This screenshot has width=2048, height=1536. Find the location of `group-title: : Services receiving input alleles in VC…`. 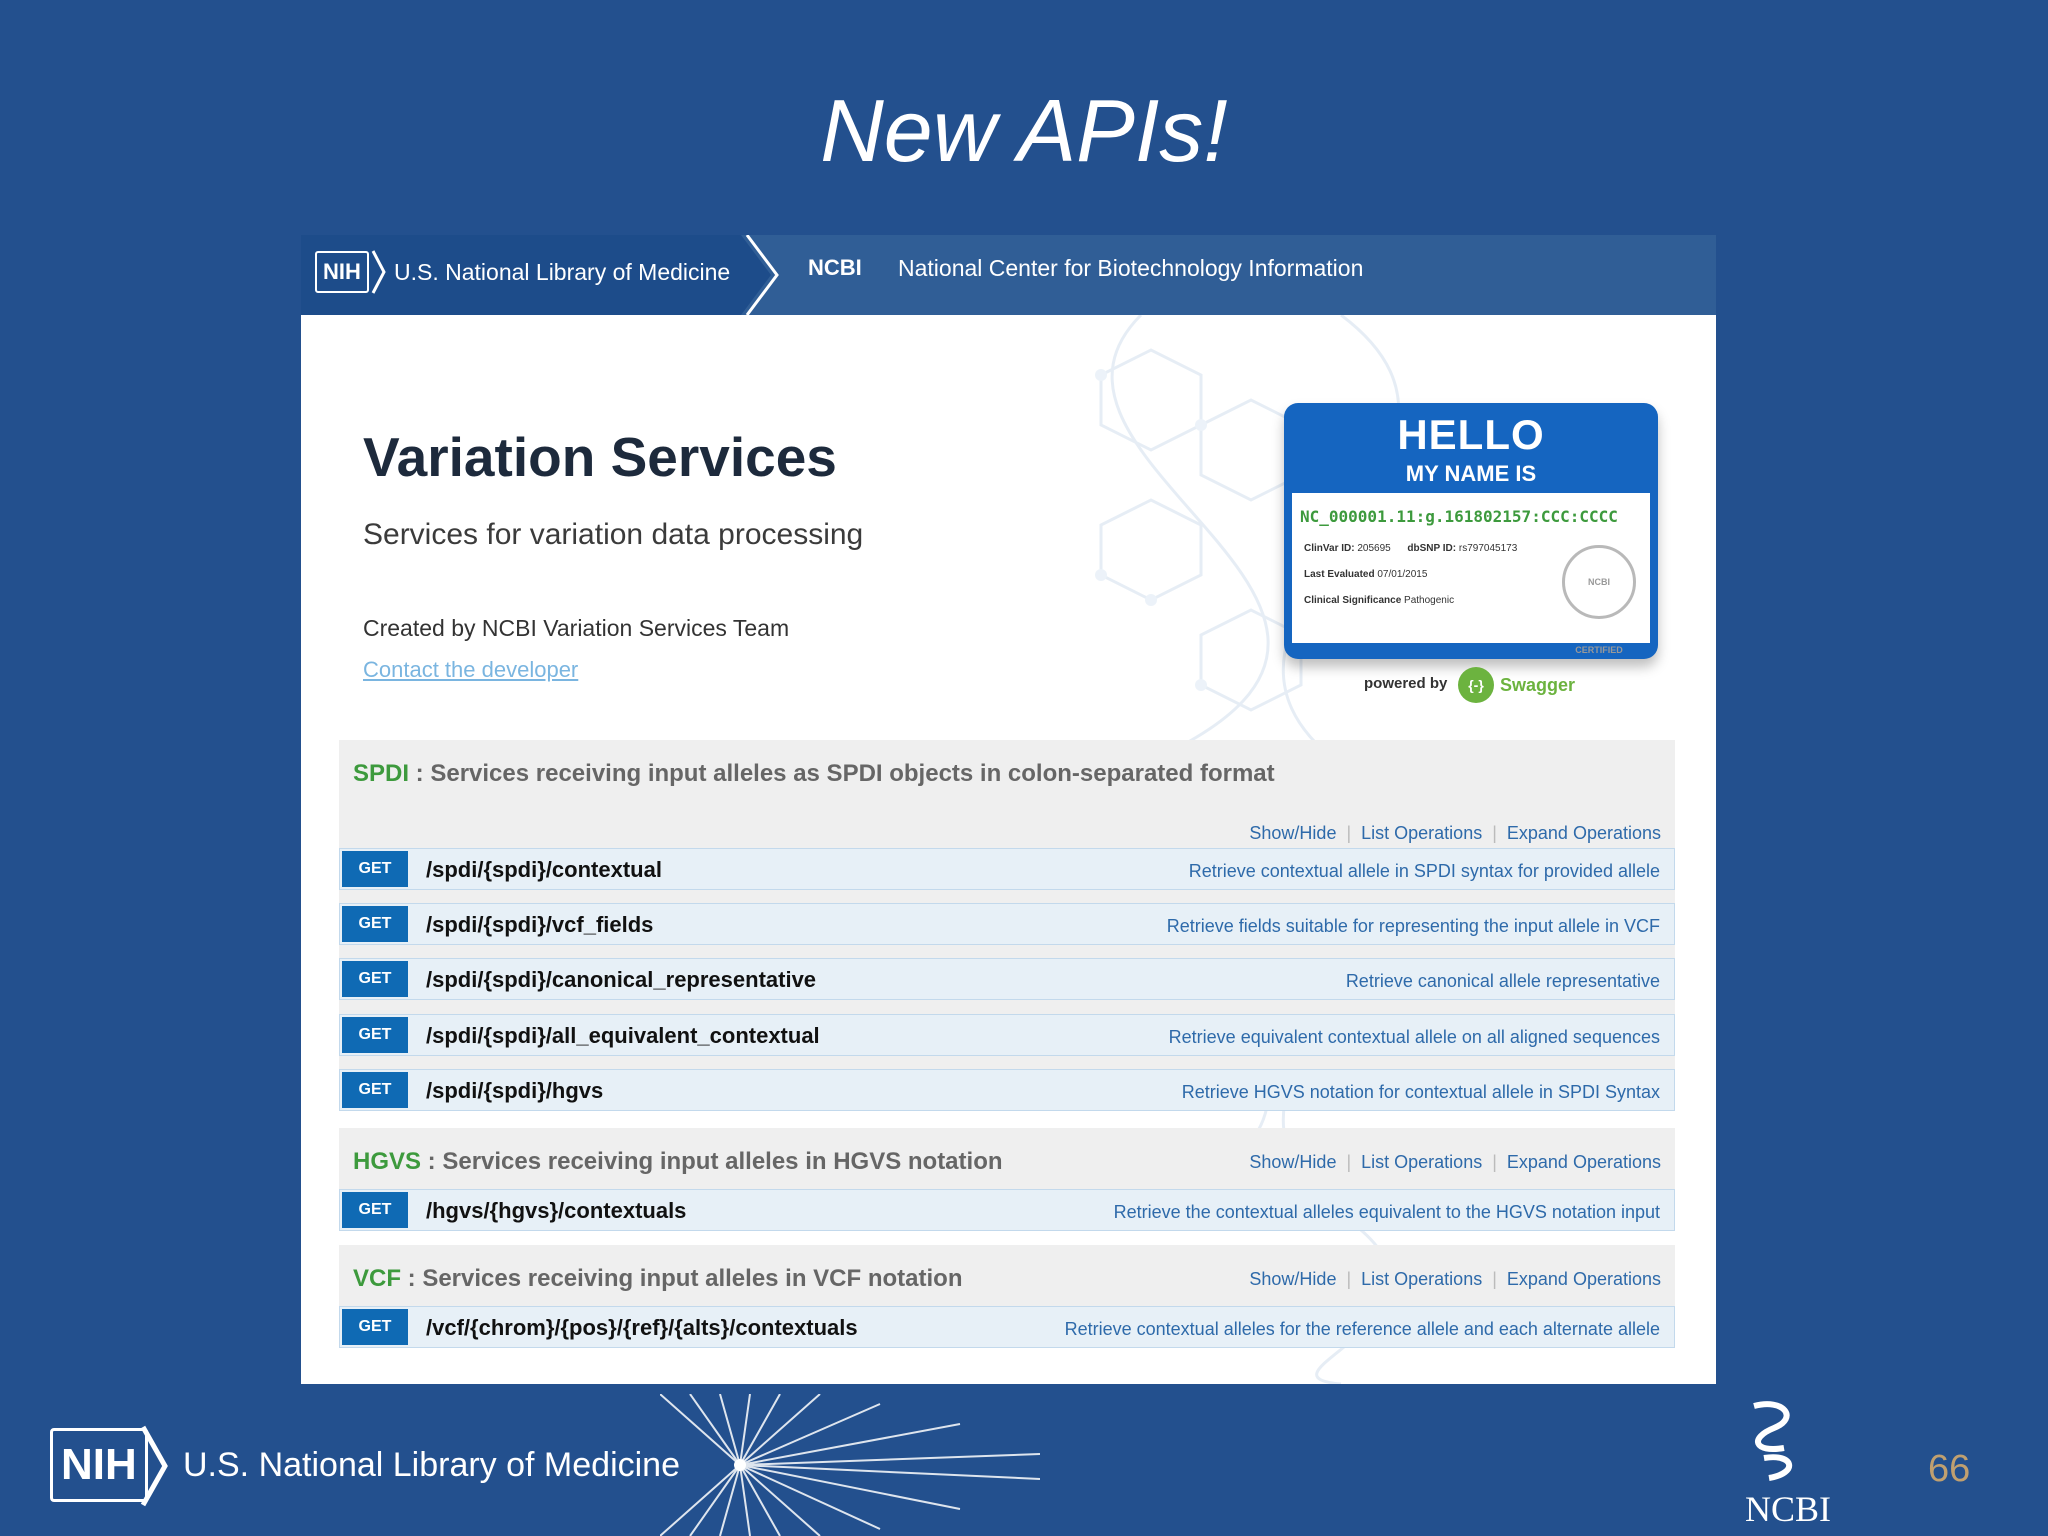

group-title: : Services receiving input alleles in VC… is located at coordinates (682, 1278).